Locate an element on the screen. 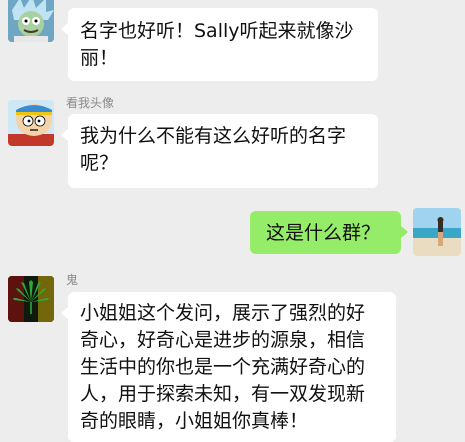  message-bubble-3: 这是什么群？ is located at coordinates (329, 232).